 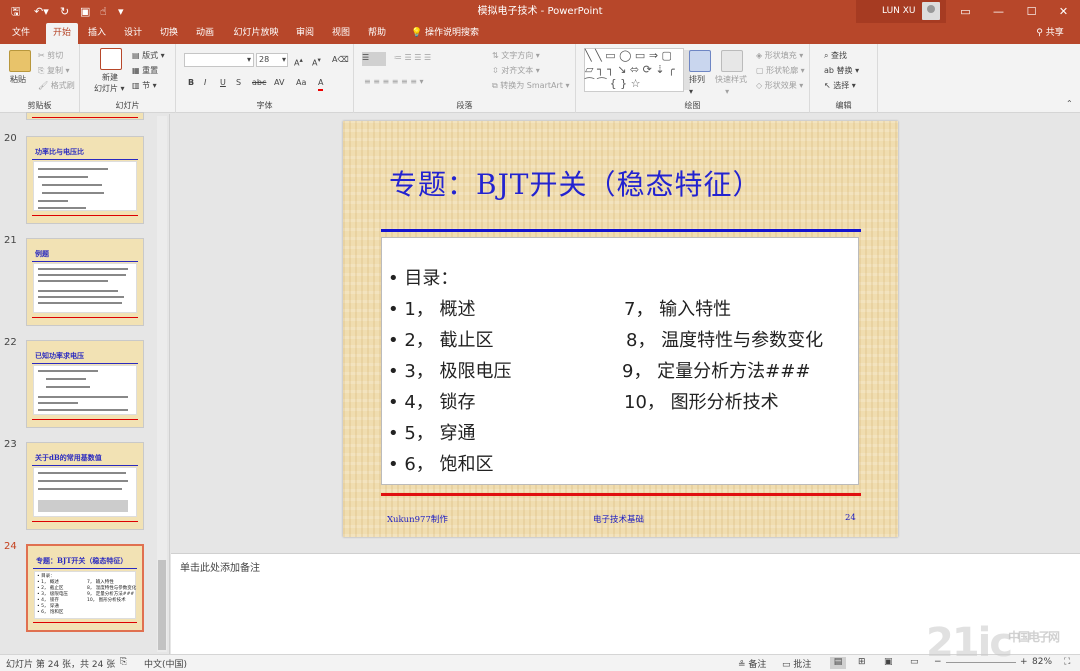 I want to click on comments-toggle: ▭ 批注, so click(x=796, y=663).